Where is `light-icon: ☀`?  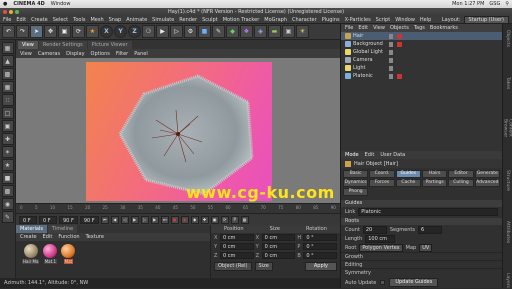
light-icon: ☀ is located at coordinates (302, 31).